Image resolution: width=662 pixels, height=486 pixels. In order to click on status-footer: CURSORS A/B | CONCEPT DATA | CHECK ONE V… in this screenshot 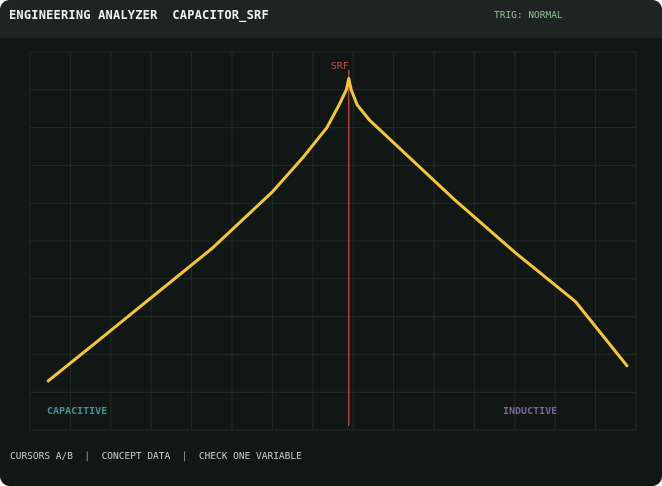, I will do `click(156, 456)`.